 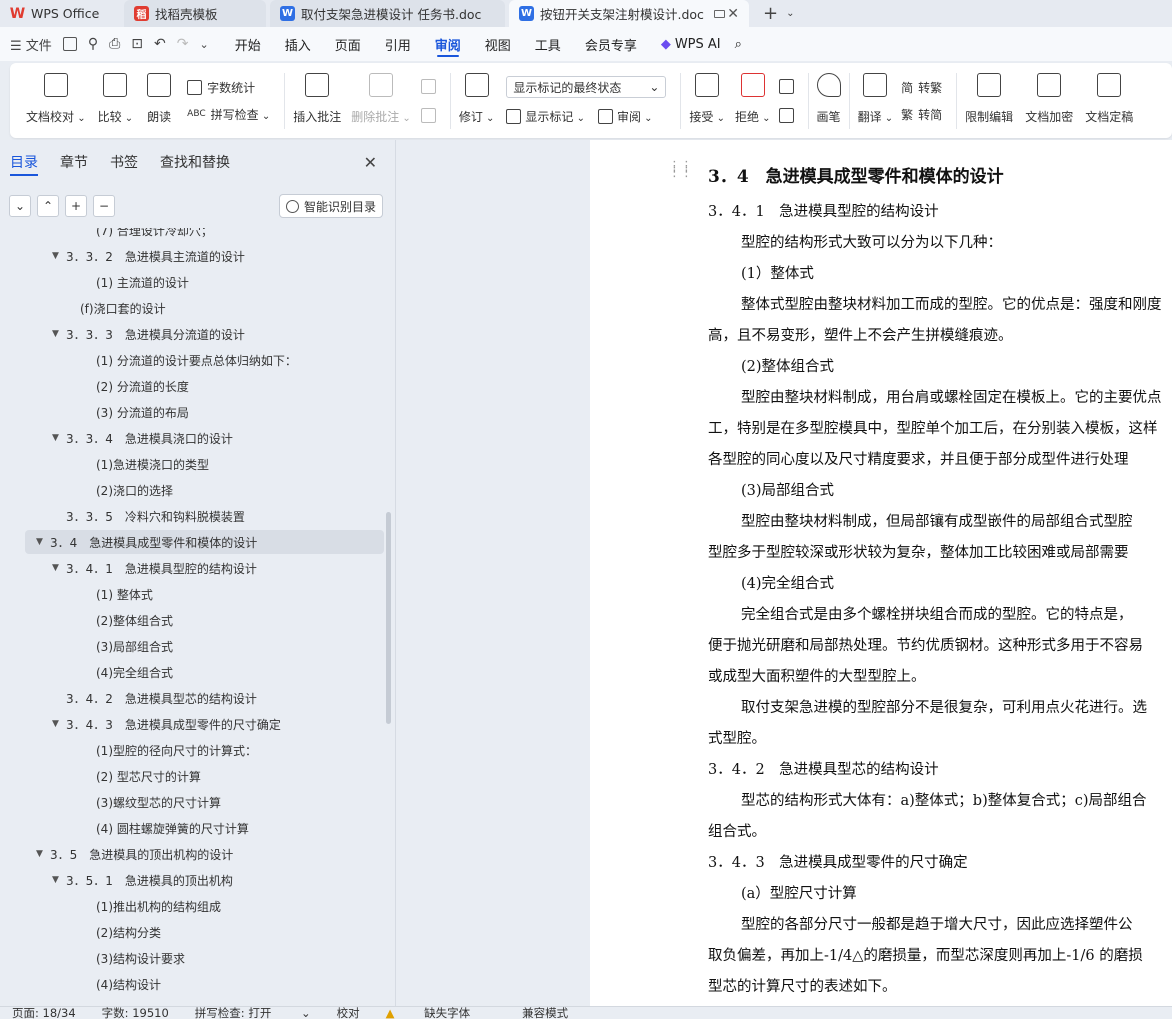 I want to click on to-simplified-button: 繁转简, so click(x=921, y=114).